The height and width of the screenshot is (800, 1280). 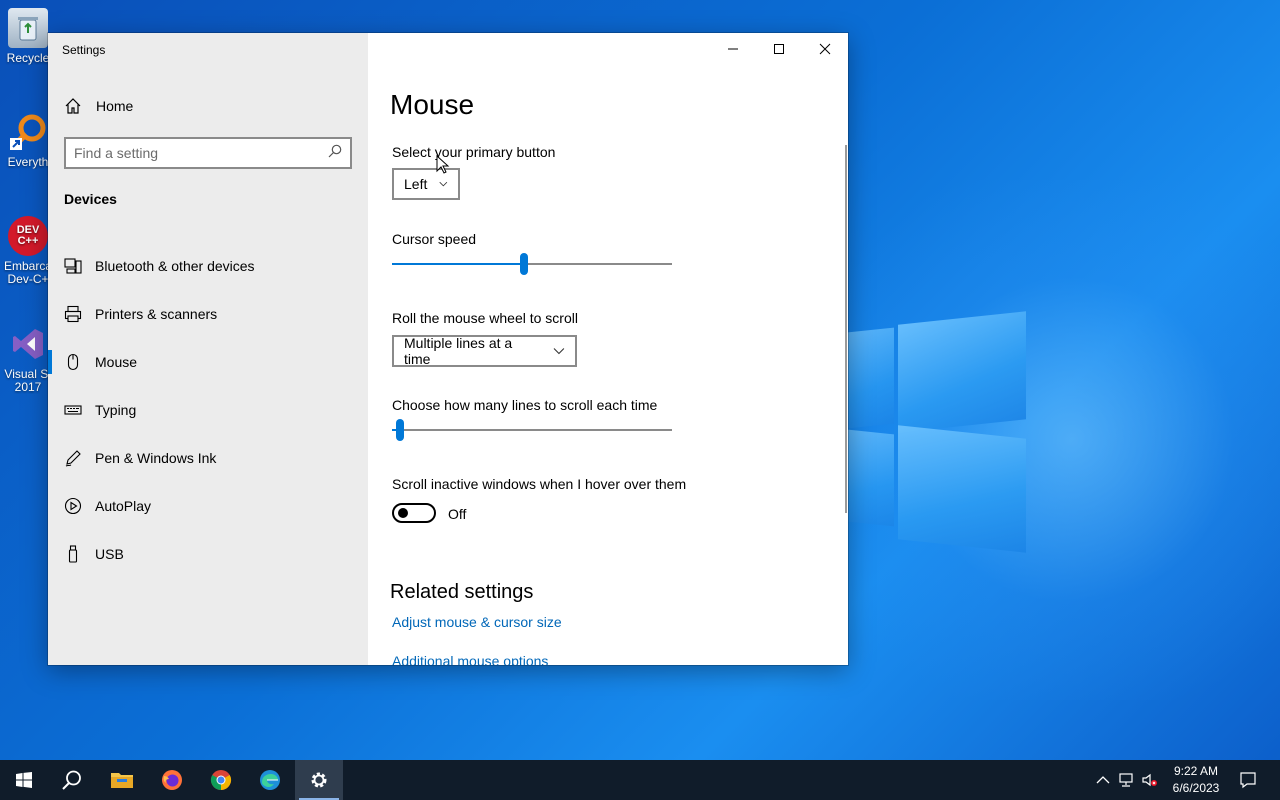 I want to click on maximize-button, so click(x=779, y=49).